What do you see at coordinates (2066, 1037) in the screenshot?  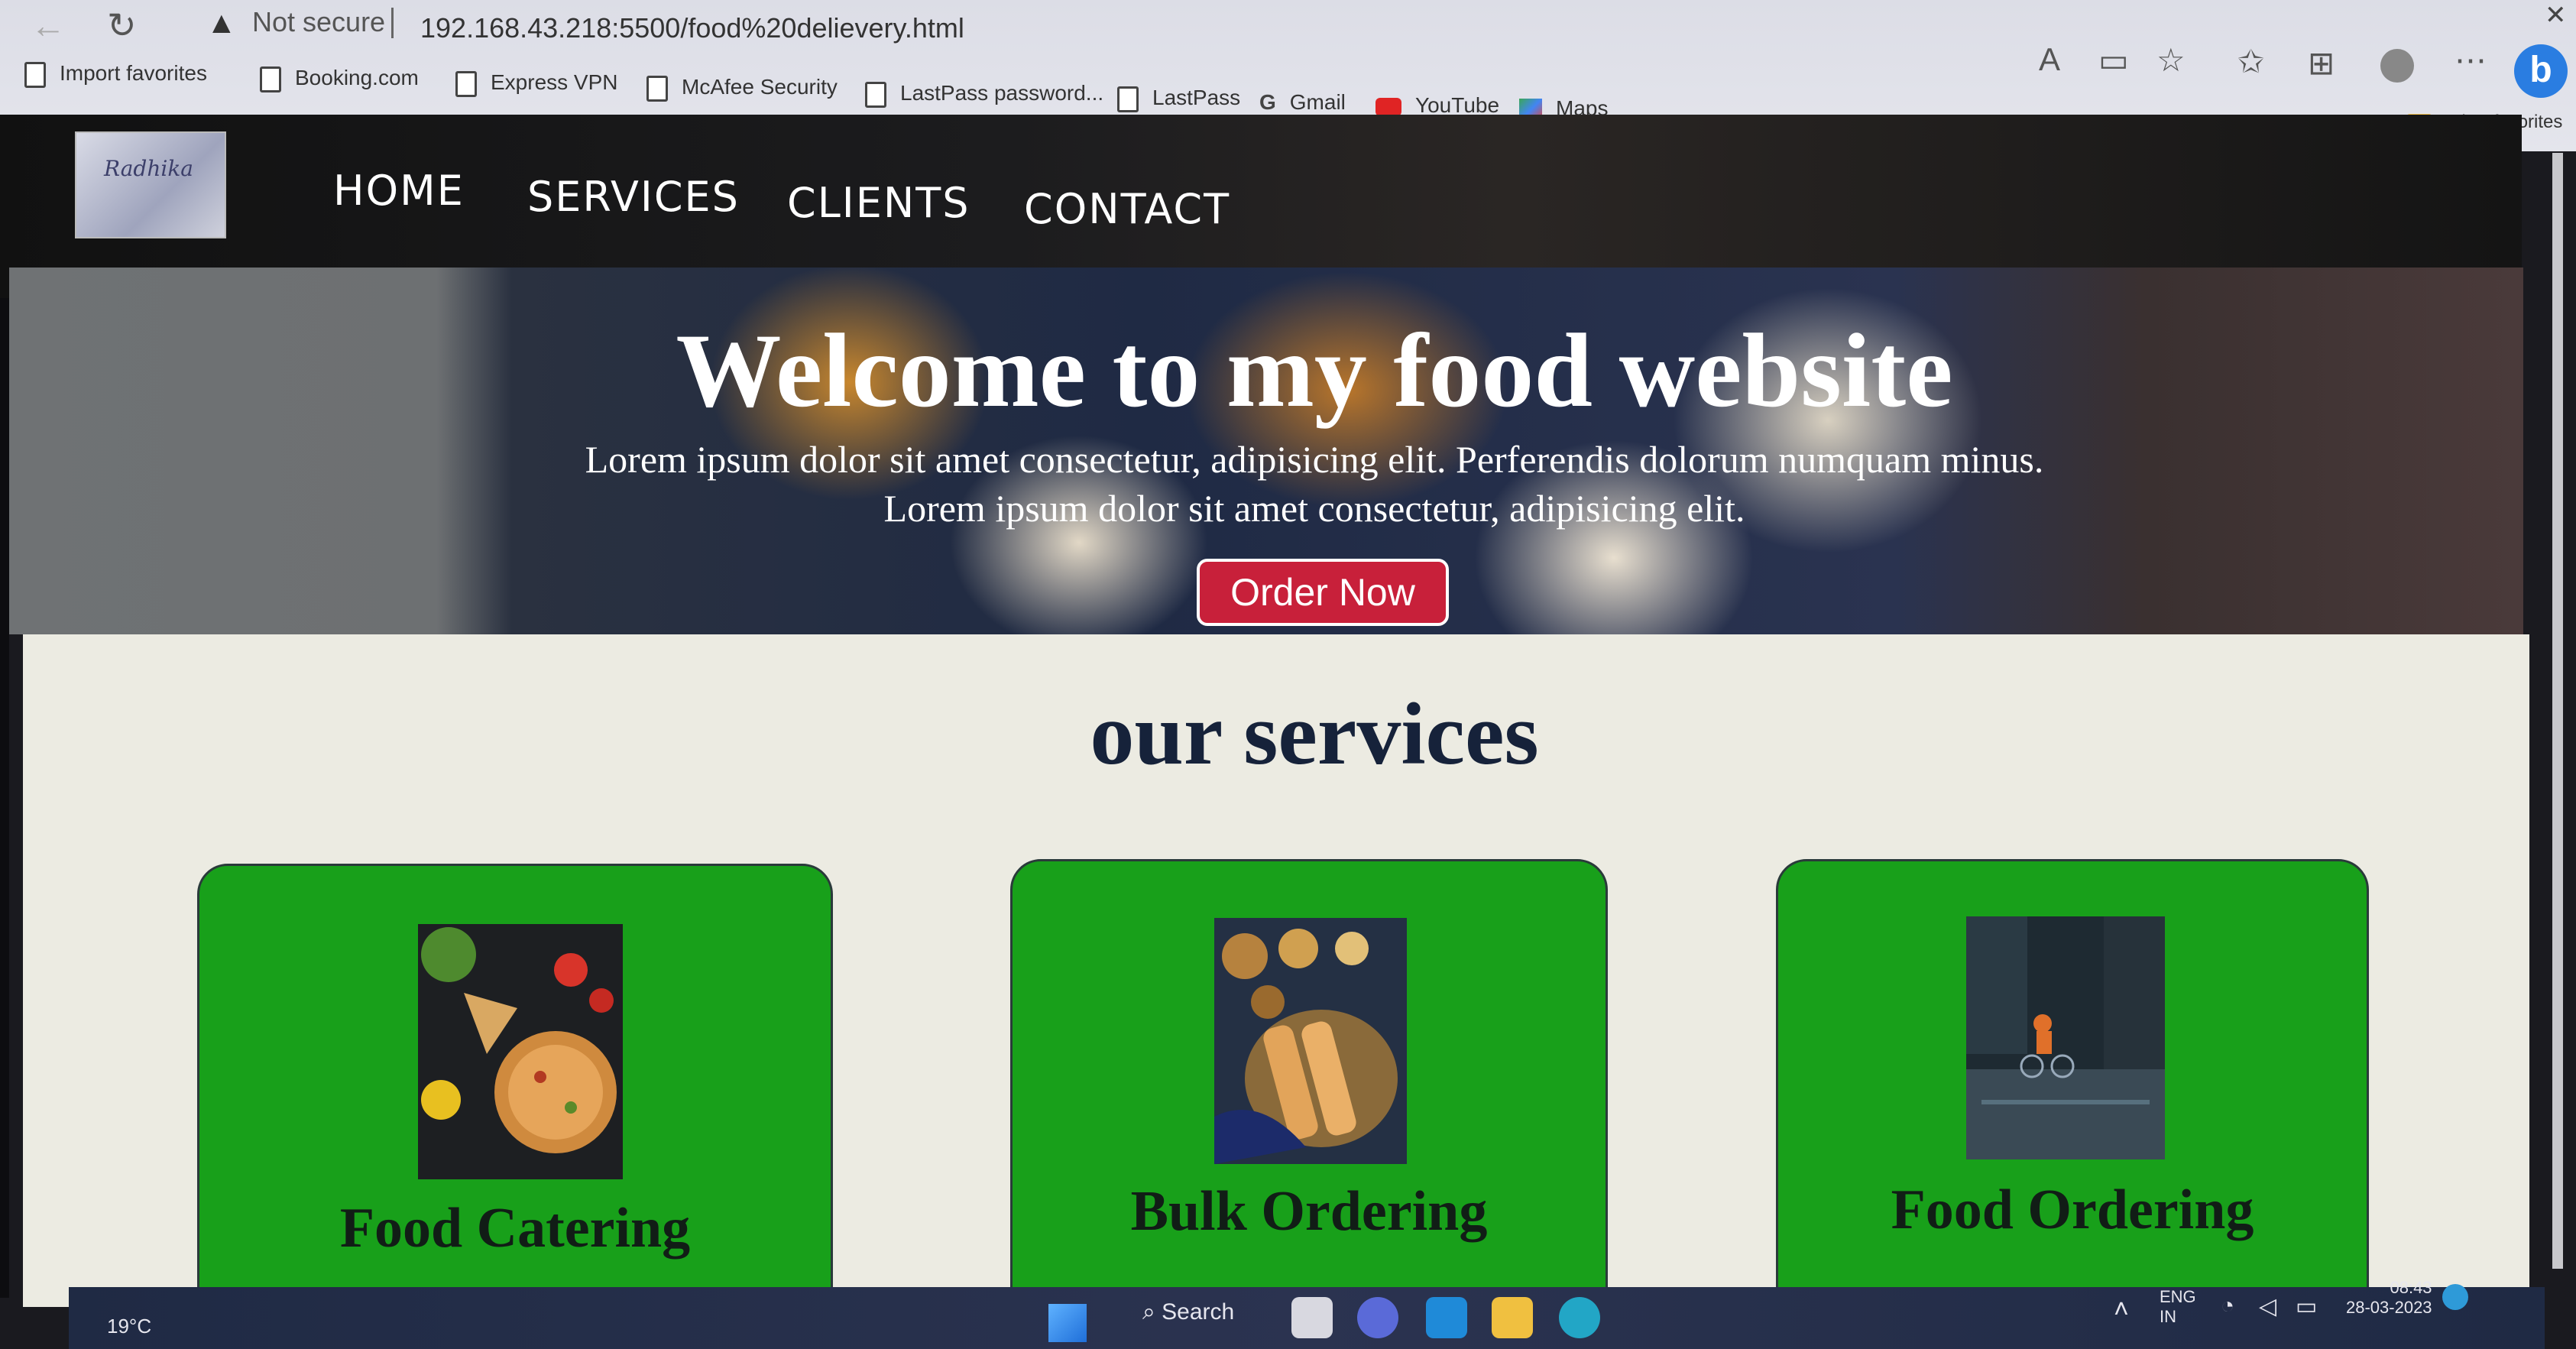 I see `delivery-rider-photo` at bounding box center [2066, 1037].